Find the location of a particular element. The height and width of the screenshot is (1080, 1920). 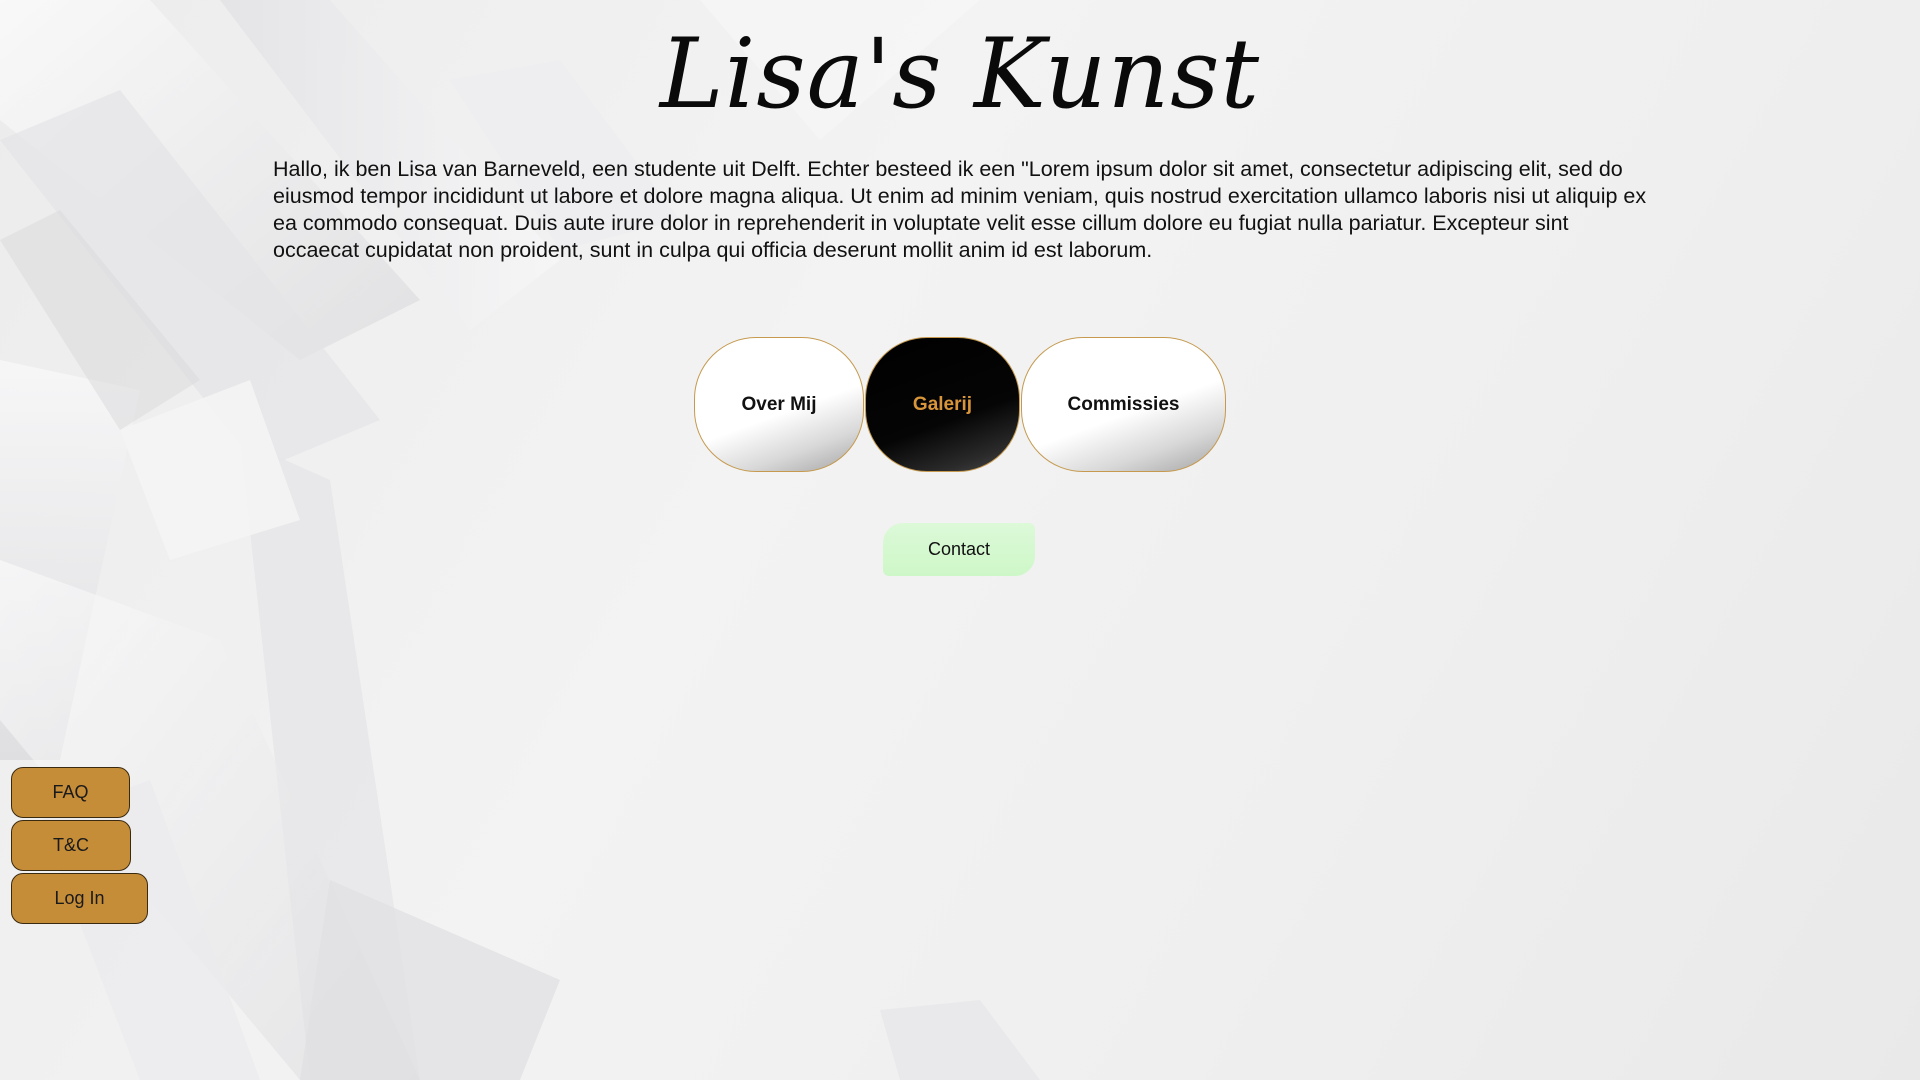

page-title: Lisa's Kunst is located at coordinates (960, 74).